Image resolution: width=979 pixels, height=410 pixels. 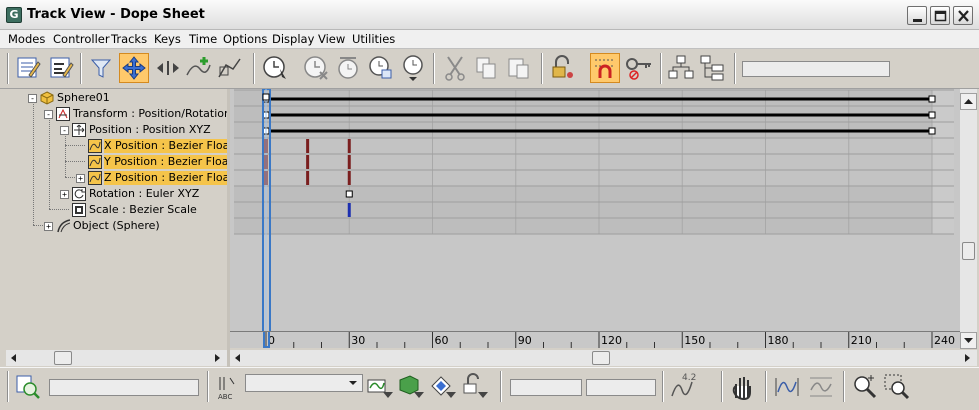 I want to click on tree-row-rotation: + Rotation : Euler XYZ, so click(x=116, y=194).